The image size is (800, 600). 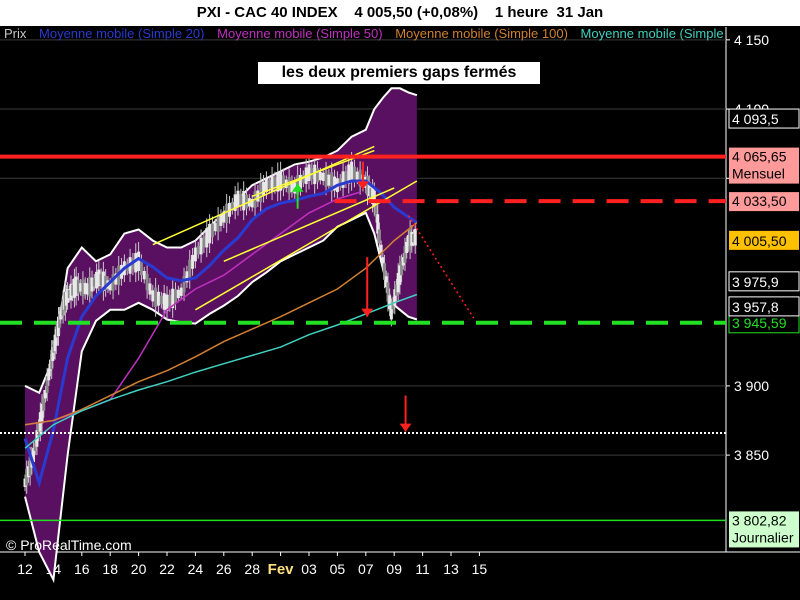 I want to click on x-tick-label: 11, so click(x=422, y=569).